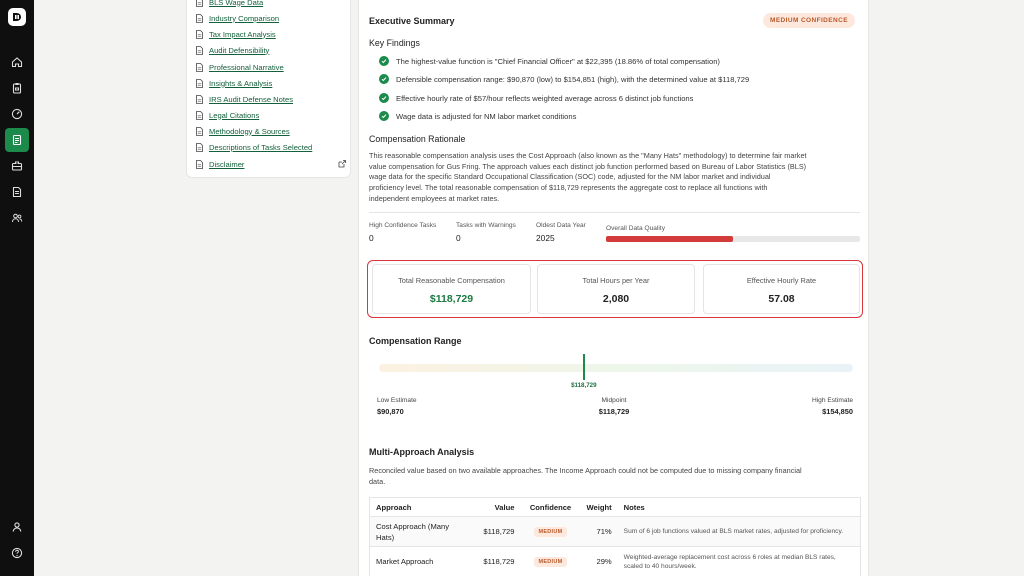 This screenshot has height=576, width=1024. I want to click on data-quality-fill, so click(669, 239).